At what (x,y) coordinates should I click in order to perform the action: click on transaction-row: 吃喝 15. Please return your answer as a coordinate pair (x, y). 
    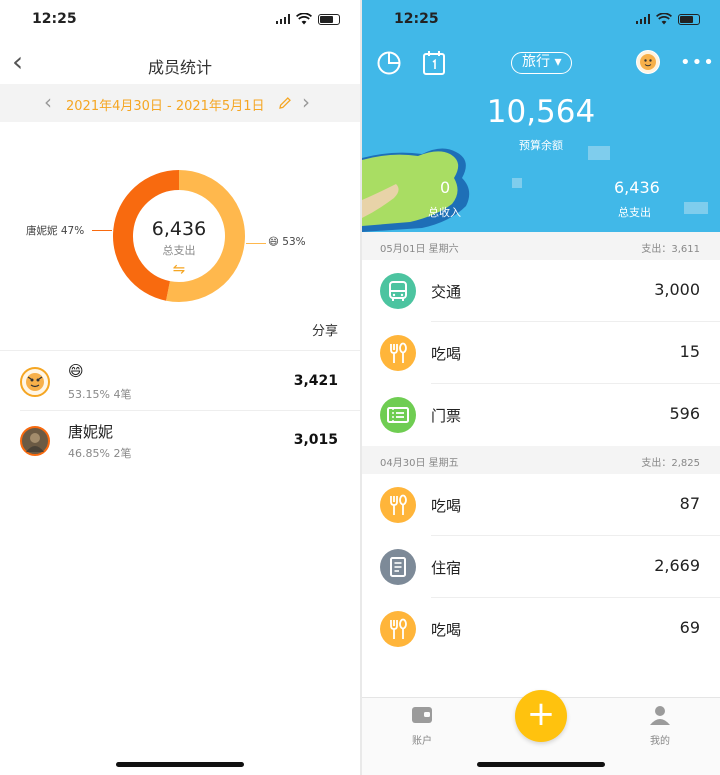
    Looking at the image, I should click on (541, 353).